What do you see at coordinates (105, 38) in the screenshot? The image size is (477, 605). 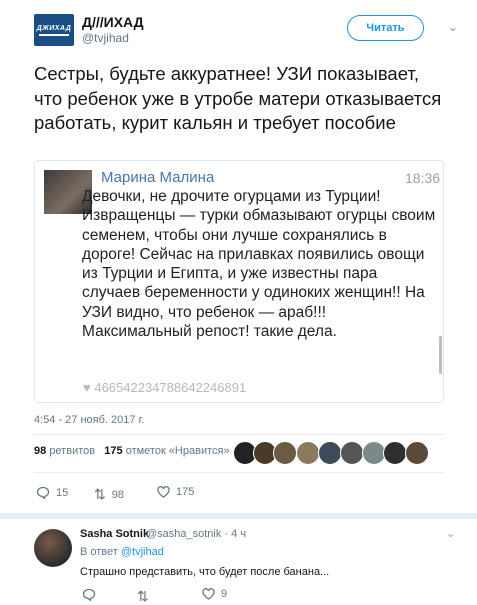 I see `author-handle: @tvjihad` at bounding box center [105, 38].